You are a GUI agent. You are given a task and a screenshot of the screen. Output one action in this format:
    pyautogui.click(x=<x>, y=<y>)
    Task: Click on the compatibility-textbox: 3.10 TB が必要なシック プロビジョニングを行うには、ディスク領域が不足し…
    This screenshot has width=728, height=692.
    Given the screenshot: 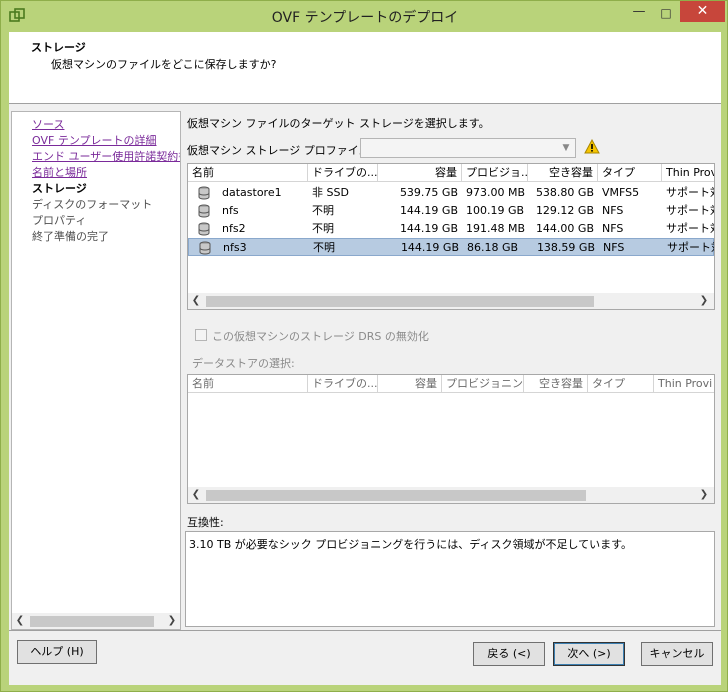 What is the action you would take?
    pyautogui.click(x=450, y=579)
    